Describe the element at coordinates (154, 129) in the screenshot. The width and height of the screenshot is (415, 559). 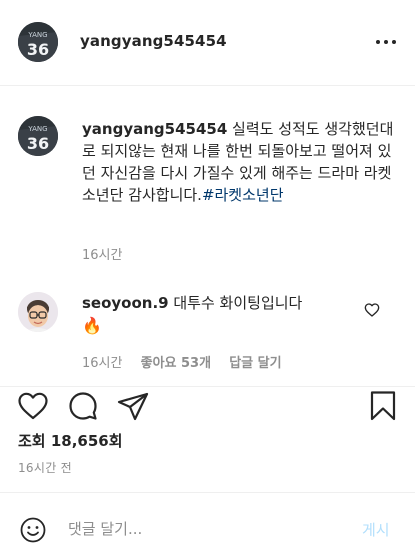
I see `caption-username: yangyang545454` at that location.